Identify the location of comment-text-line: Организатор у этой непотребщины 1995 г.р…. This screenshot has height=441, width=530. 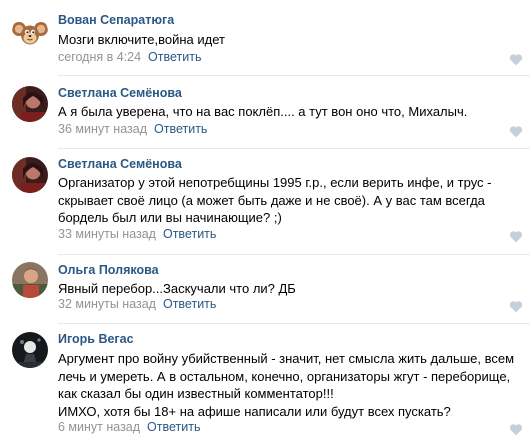
(275, 182).